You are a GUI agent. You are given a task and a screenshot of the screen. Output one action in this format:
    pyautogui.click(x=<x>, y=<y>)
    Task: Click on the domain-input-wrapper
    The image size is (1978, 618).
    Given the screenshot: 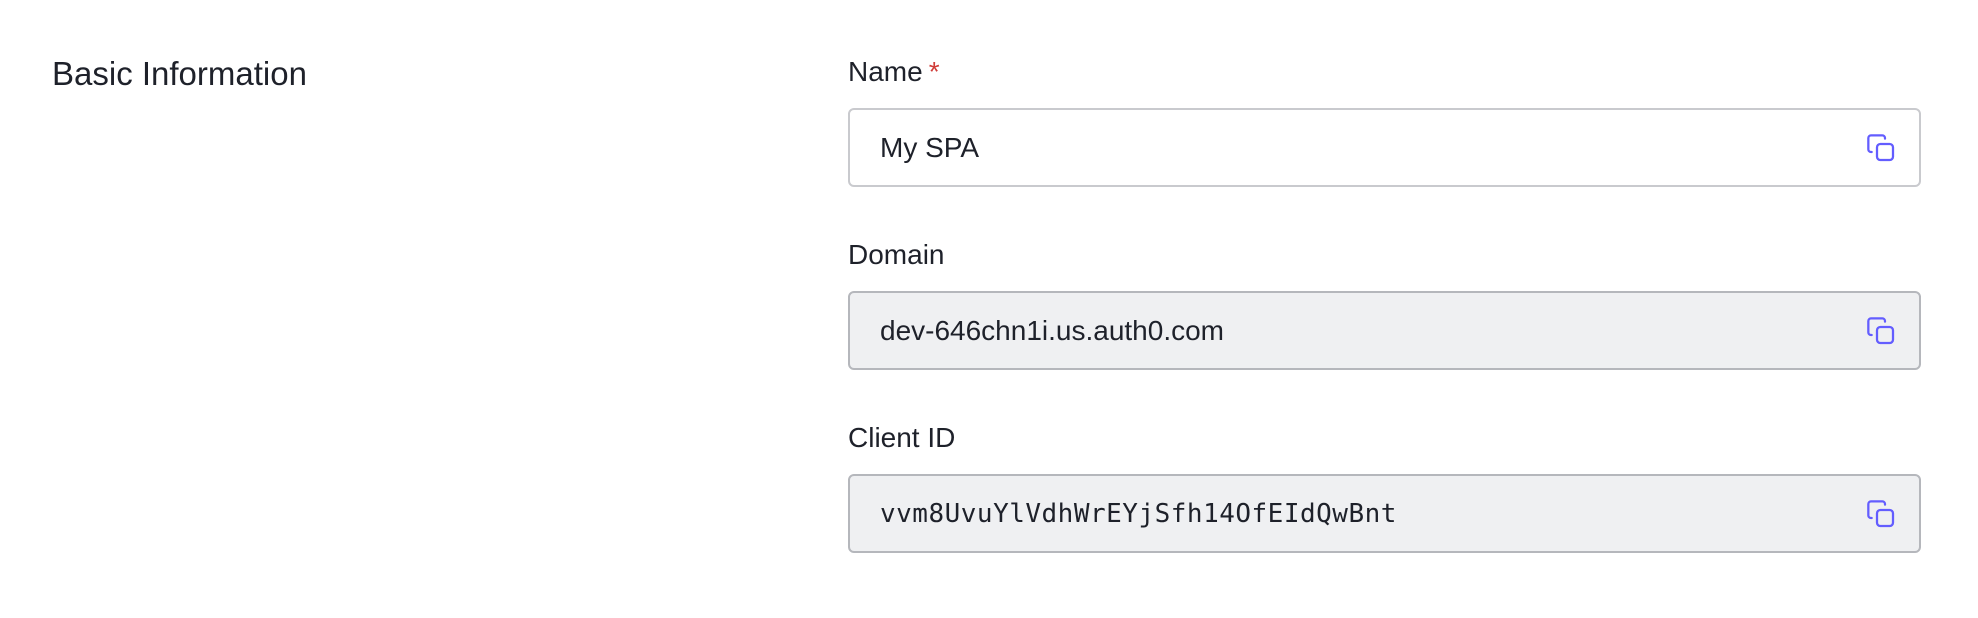 What is the action you would take?
    pyautogui.click(x=1384, y=330)
    